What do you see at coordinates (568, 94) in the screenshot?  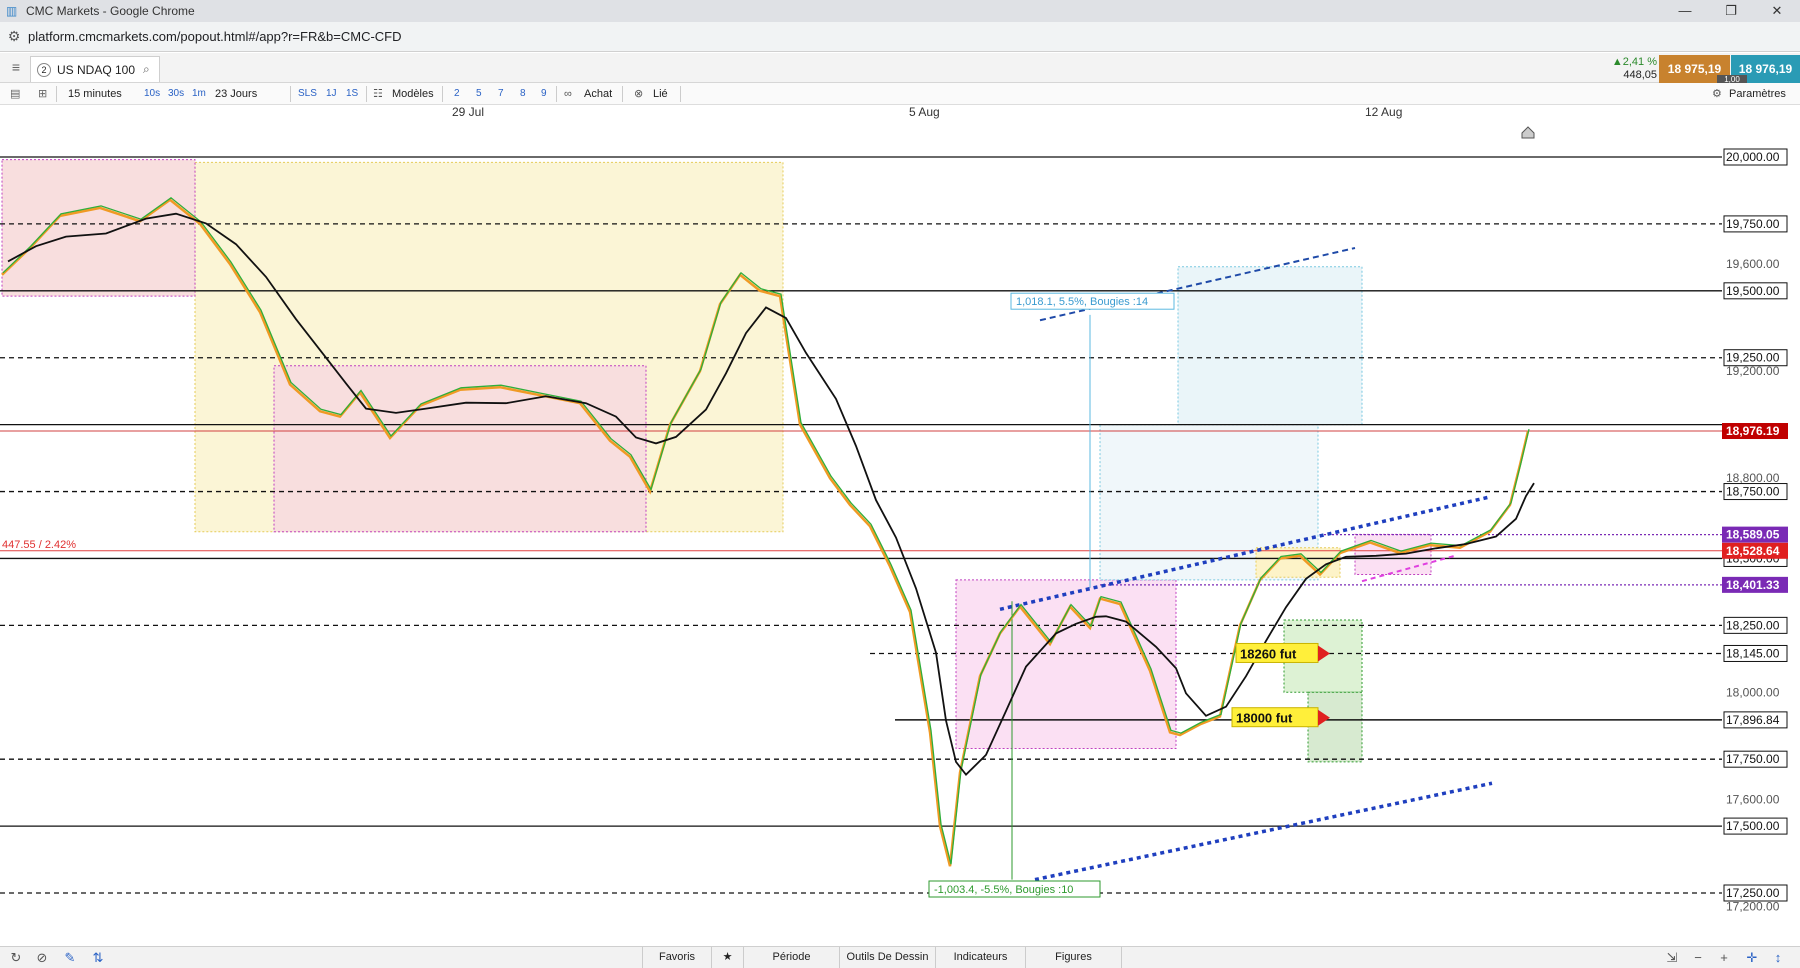 I see `binoculars-icon: ∞` at bounding box center [568, 94].